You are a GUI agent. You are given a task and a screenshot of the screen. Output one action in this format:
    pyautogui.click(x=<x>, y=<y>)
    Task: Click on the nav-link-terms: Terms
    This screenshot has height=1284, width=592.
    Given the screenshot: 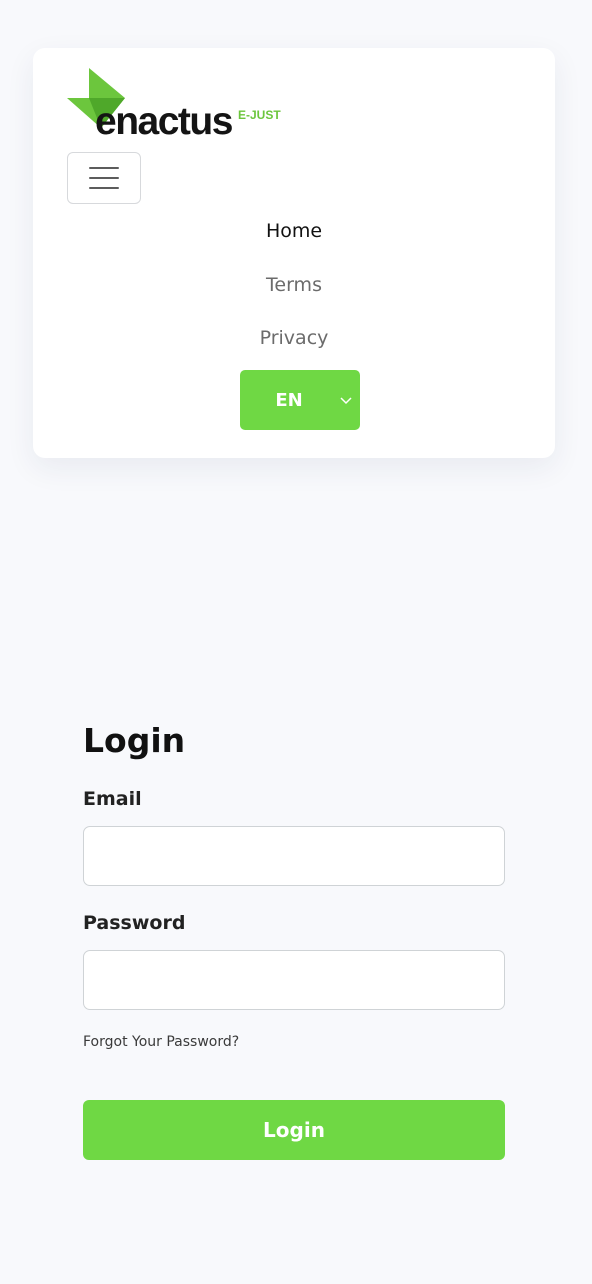 What is the action you would take?
    pyautogui.click(x=294, y=285)
    